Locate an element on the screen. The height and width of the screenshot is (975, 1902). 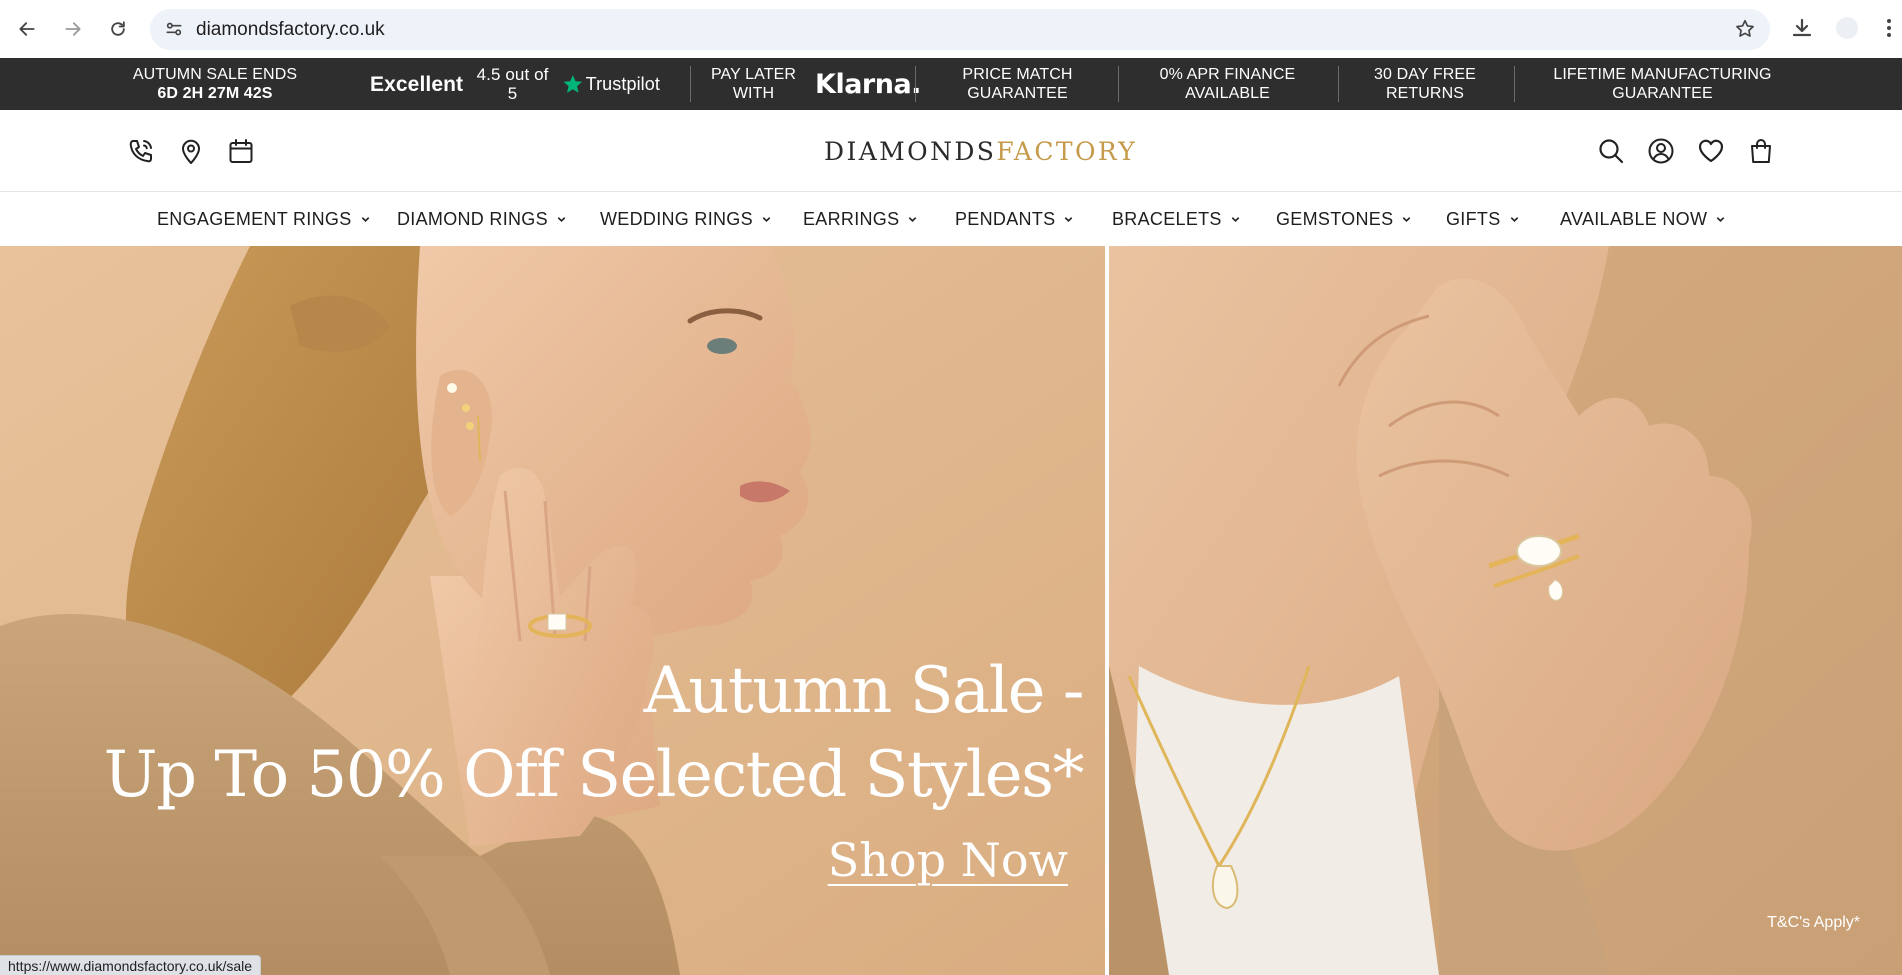
nav-available-now: AVAILABLE NOW is located at coordinates (1643, 219).